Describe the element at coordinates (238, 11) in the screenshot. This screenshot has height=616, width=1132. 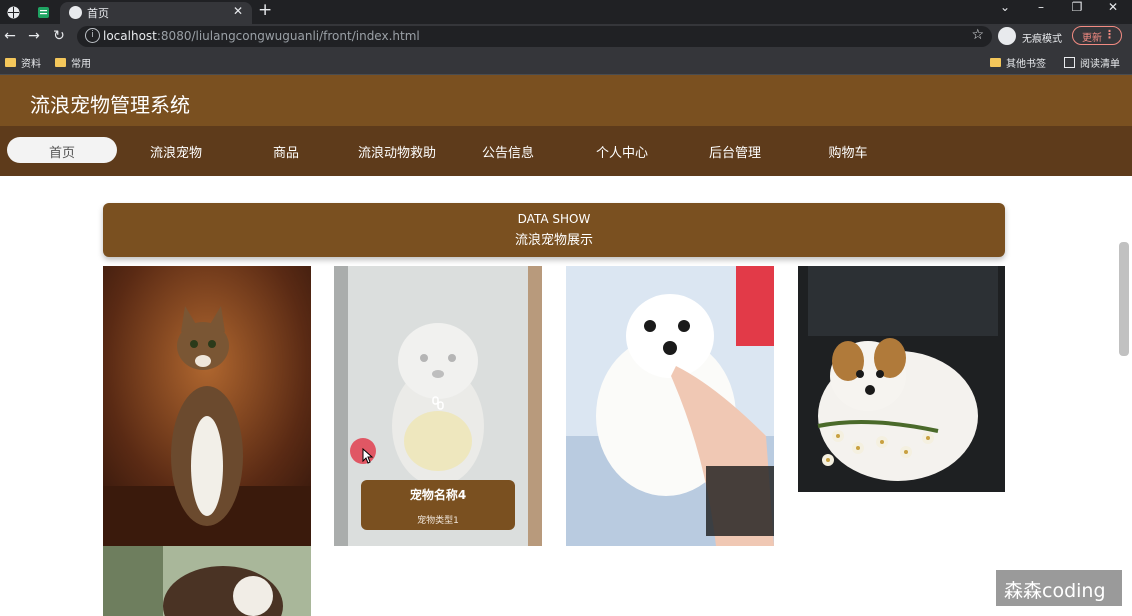
I see `tab-close-icon: ✕` at that location.